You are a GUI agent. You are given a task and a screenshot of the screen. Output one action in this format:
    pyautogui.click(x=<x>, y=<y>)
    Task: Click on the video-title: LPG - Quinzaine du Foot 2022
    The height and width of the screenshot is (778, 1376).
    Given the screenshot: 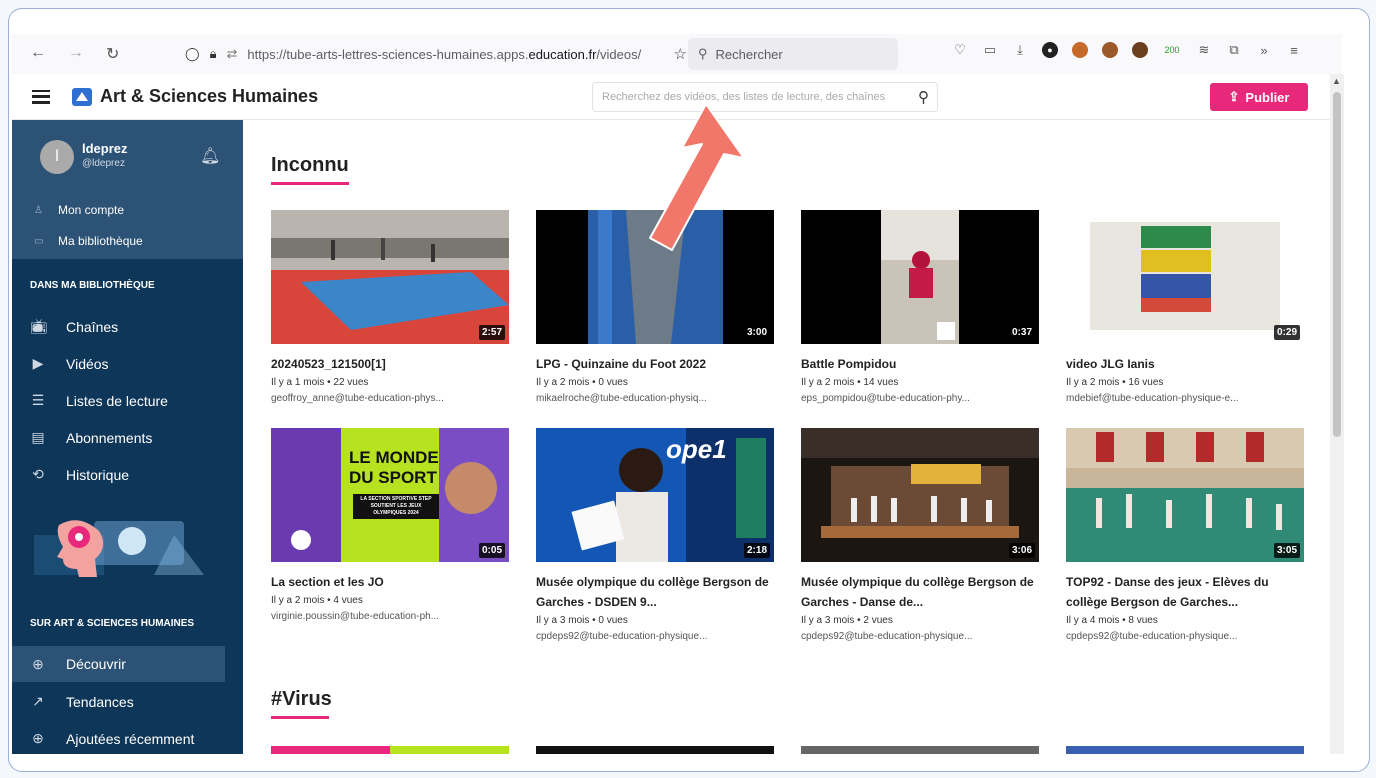 What is the action you would take?
    pyautogui.click(x=655, y=364)
    